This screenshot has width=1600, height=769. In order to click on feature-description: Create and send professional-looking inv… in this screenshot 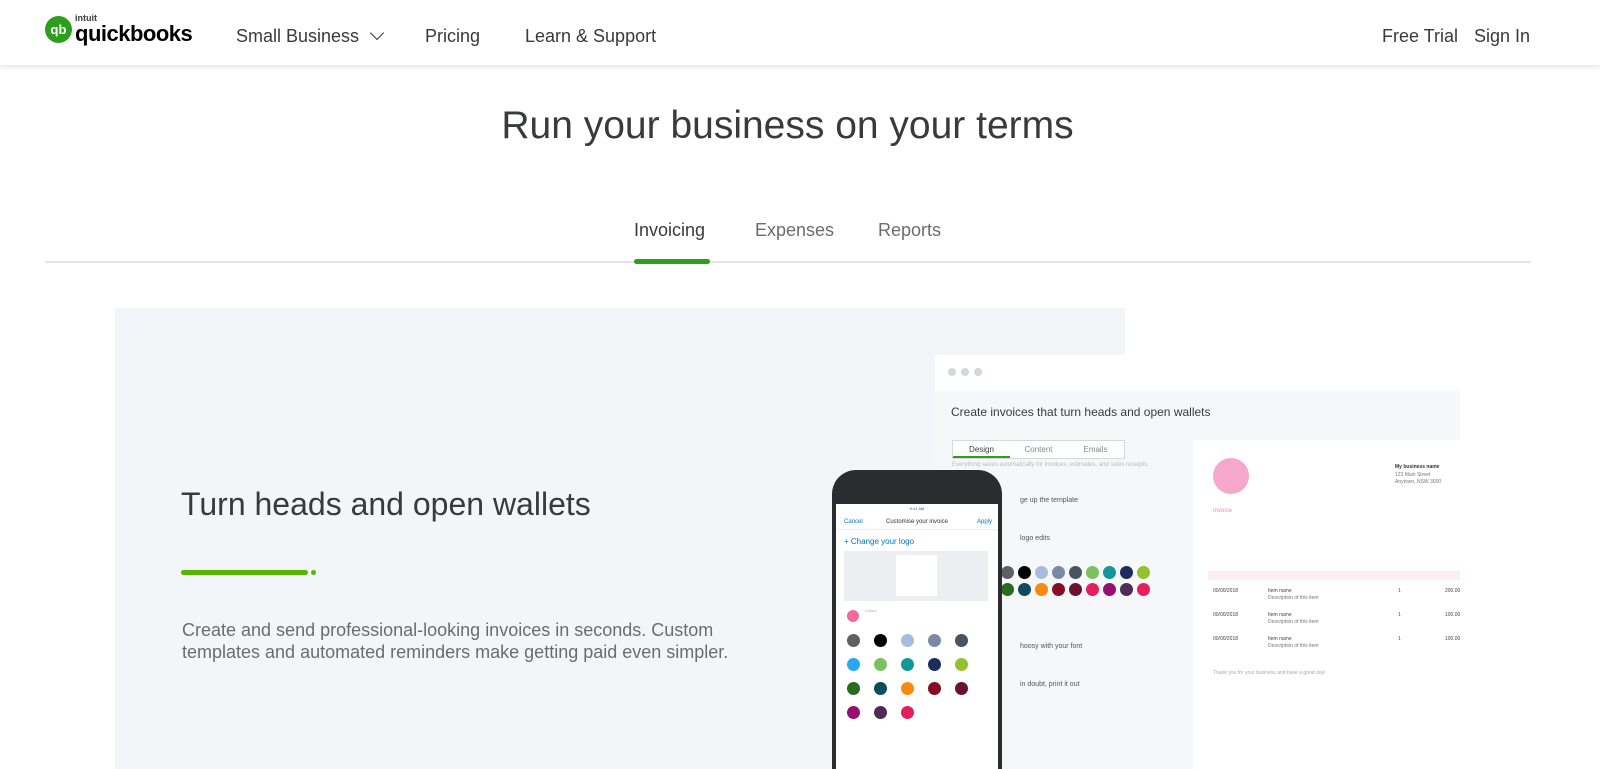, I will do `click(455, 641)`.